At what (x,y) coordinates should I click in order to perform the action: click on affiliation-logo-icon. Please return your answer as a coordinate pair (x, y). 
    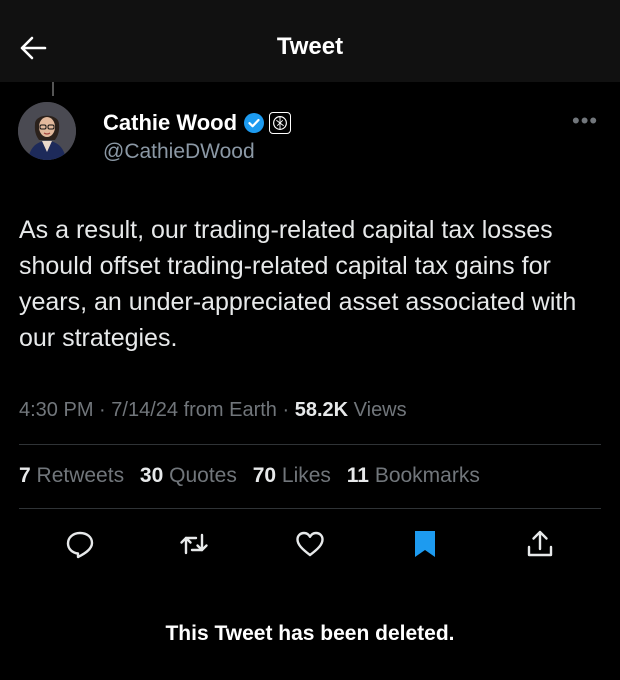
    Looking at the image, I should click on (280, 123).